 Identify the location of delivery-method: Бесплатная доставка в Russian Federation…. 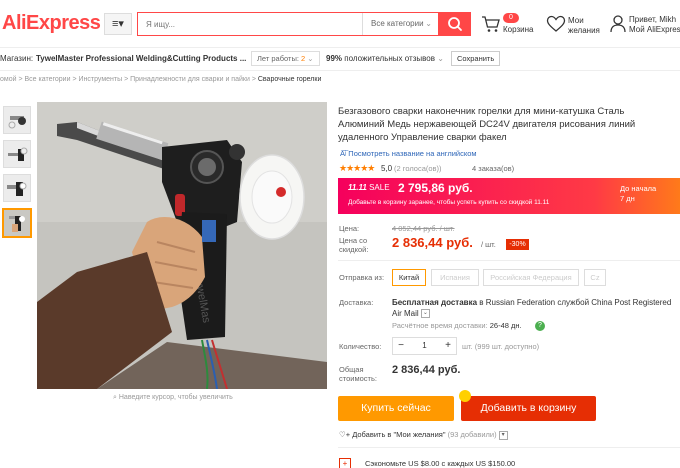
(535, 308).